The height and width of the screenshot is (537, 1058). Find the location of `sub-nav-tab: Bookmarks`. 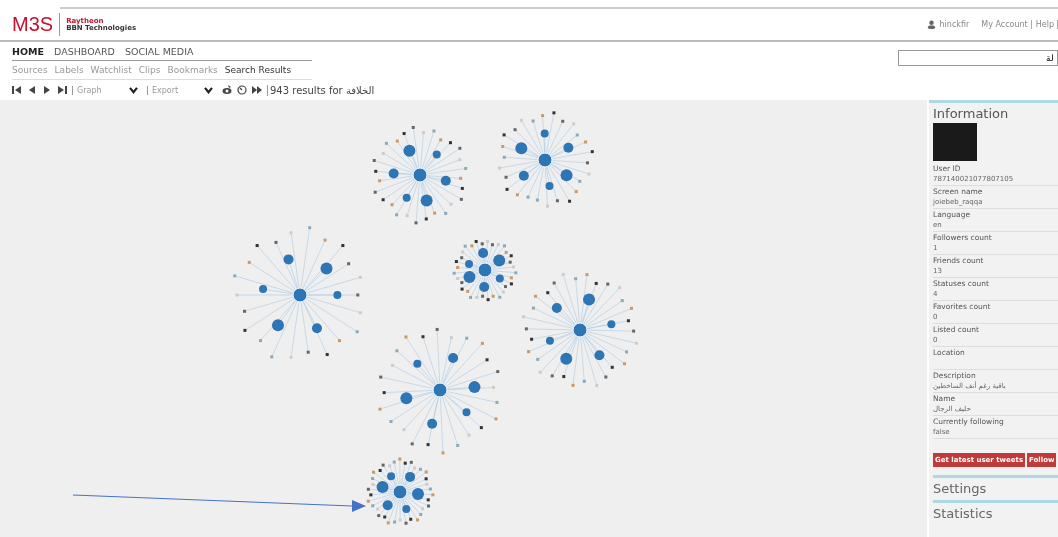

sub-nav-tab: Bookmarks is located at coordinates (192, 70).